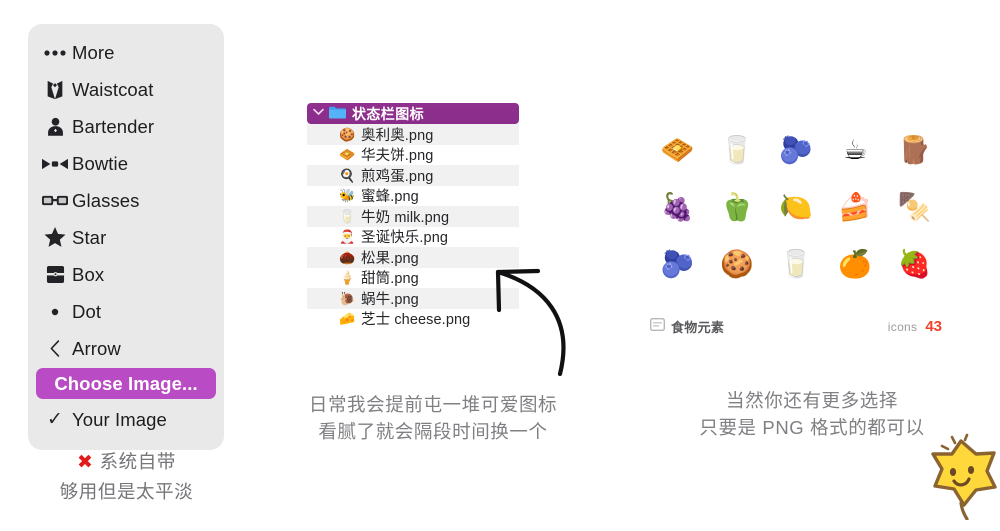  I want to click on file-icon: 🍪, so click(347, 134).